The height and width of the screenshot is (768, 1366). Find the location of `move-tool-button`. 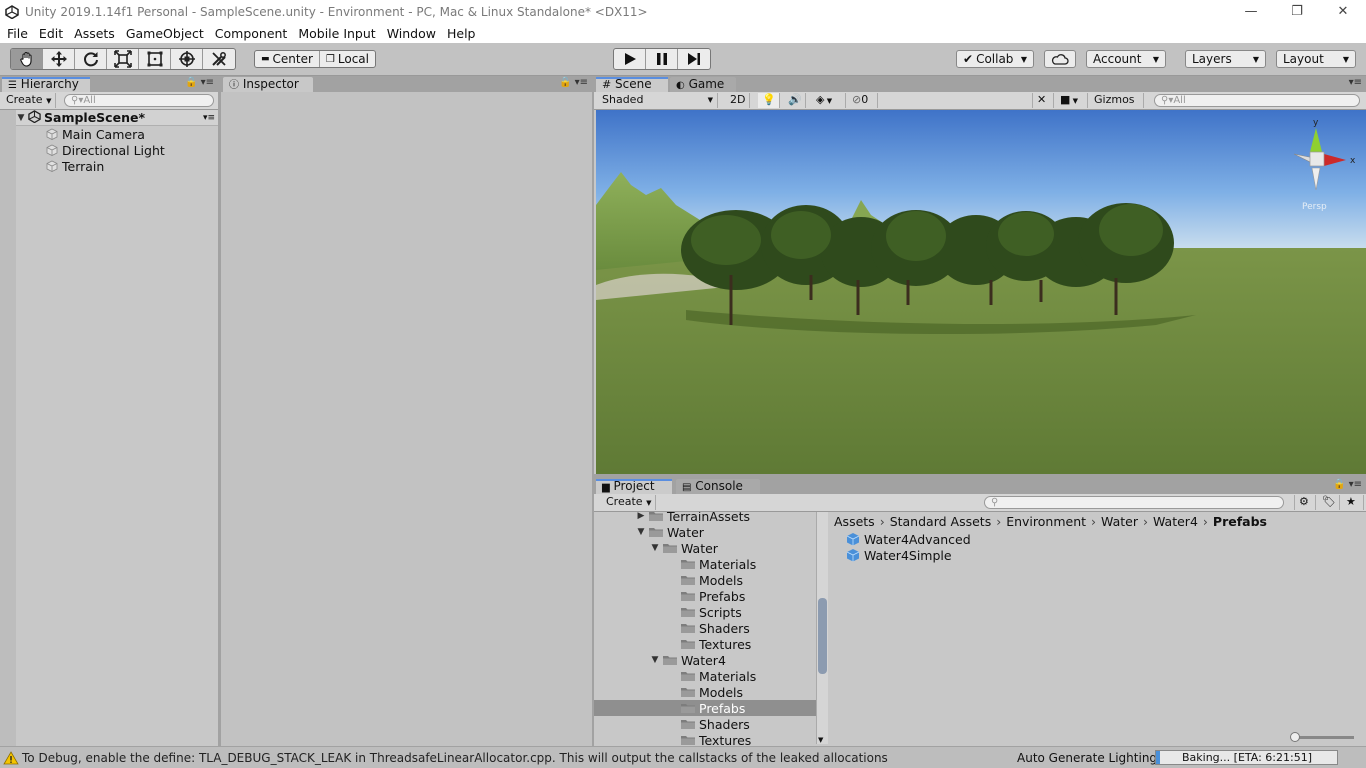

move-tool-button is located at coordinates (59, 59).